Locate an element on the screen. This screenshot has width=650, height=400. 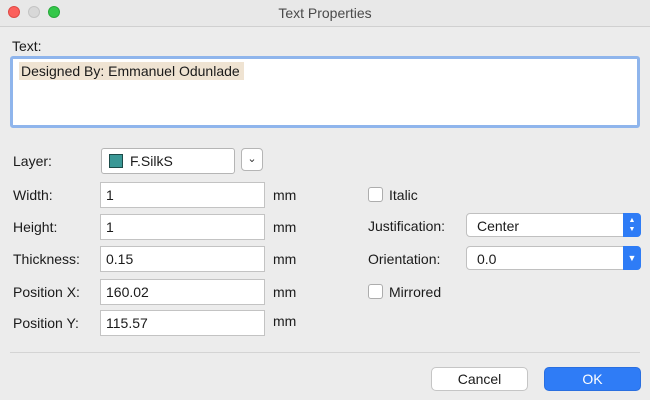
height-field: 1 is located at coordinates (182, 227).